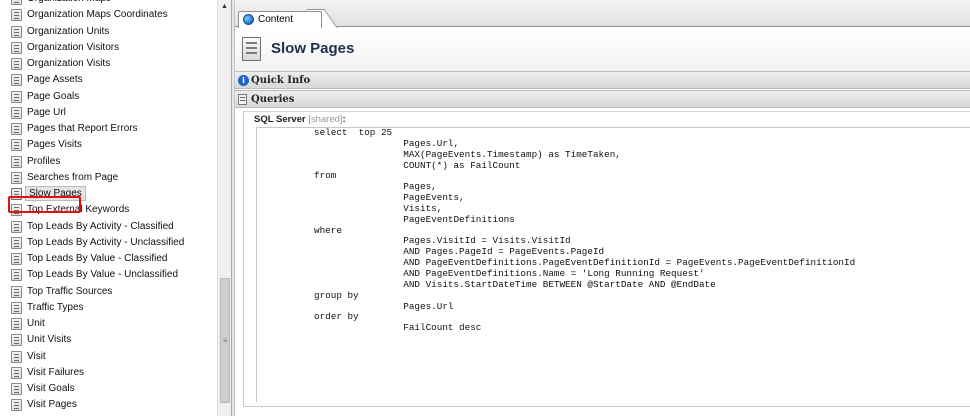 The height and width of the screenshot is (416, 970). What do you see at coordinates (108, 324) in the screenshot?
I see `tree-item: Unit` at bounding box center [108, 324].